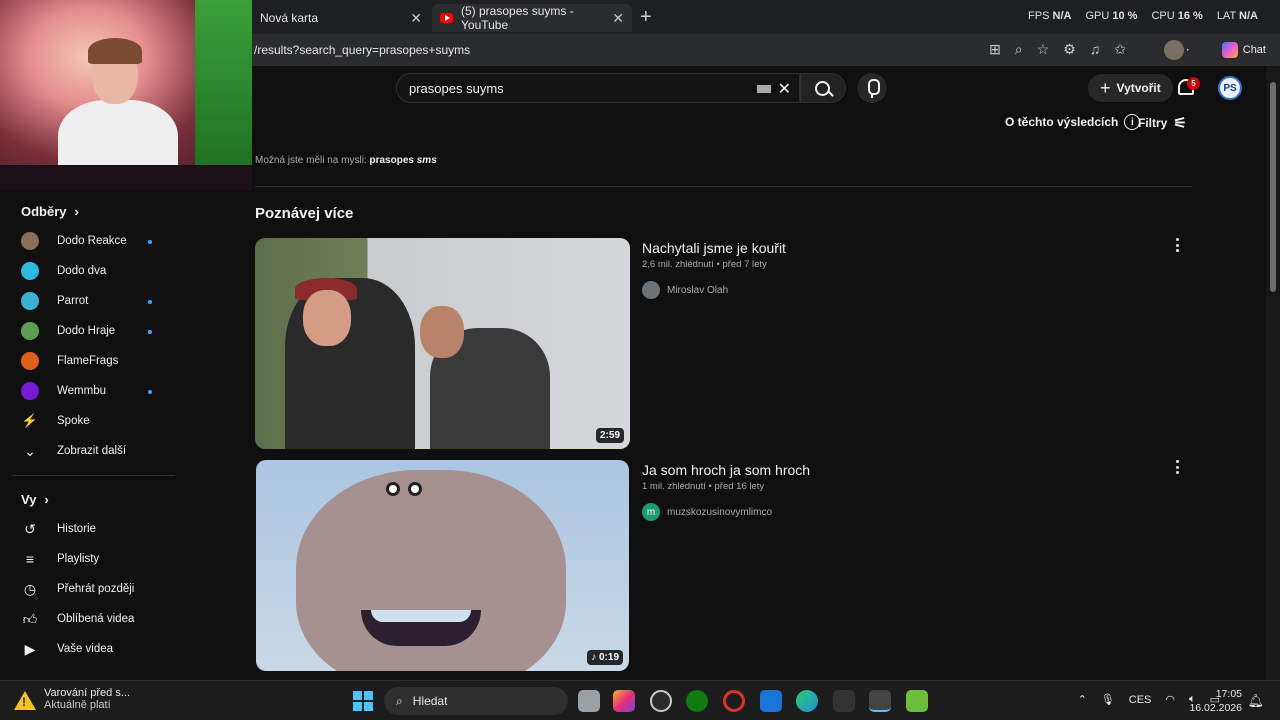  I want to click on fps-stat: FPS N/A, so click(1050, 16).